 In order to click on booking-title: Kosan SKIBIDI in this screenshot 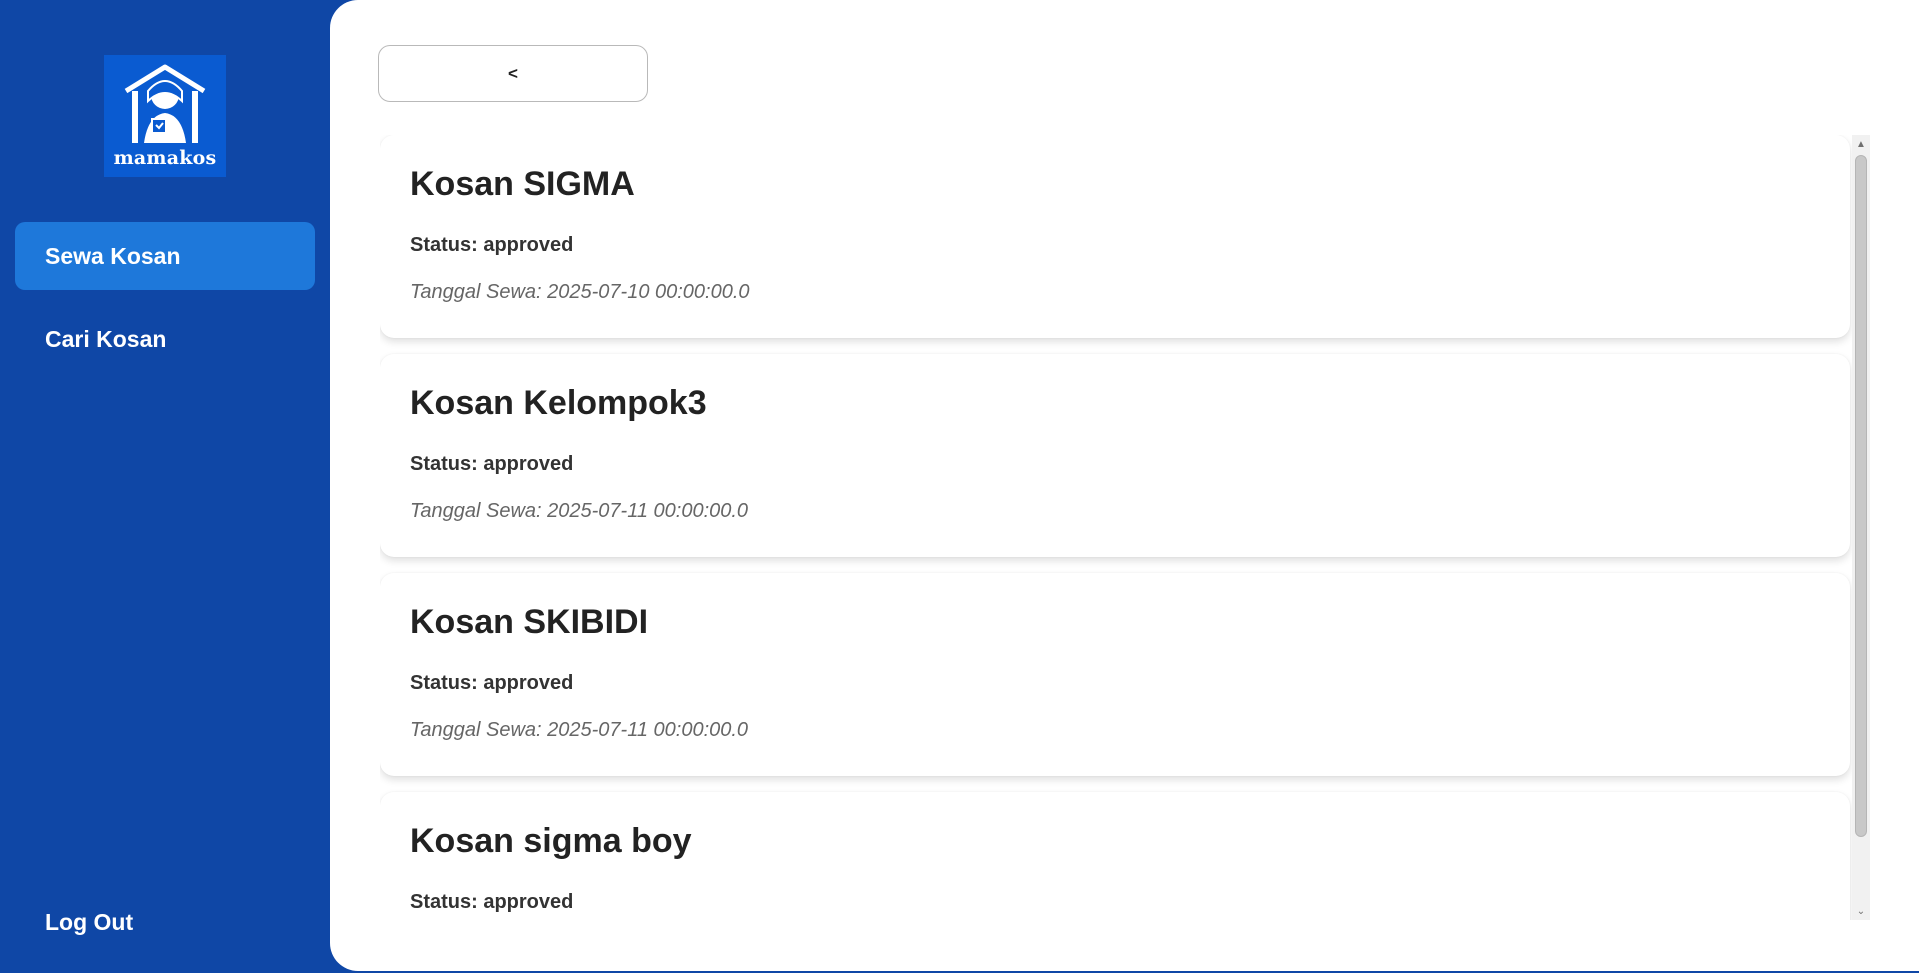, I will do `click(529, 622)`.